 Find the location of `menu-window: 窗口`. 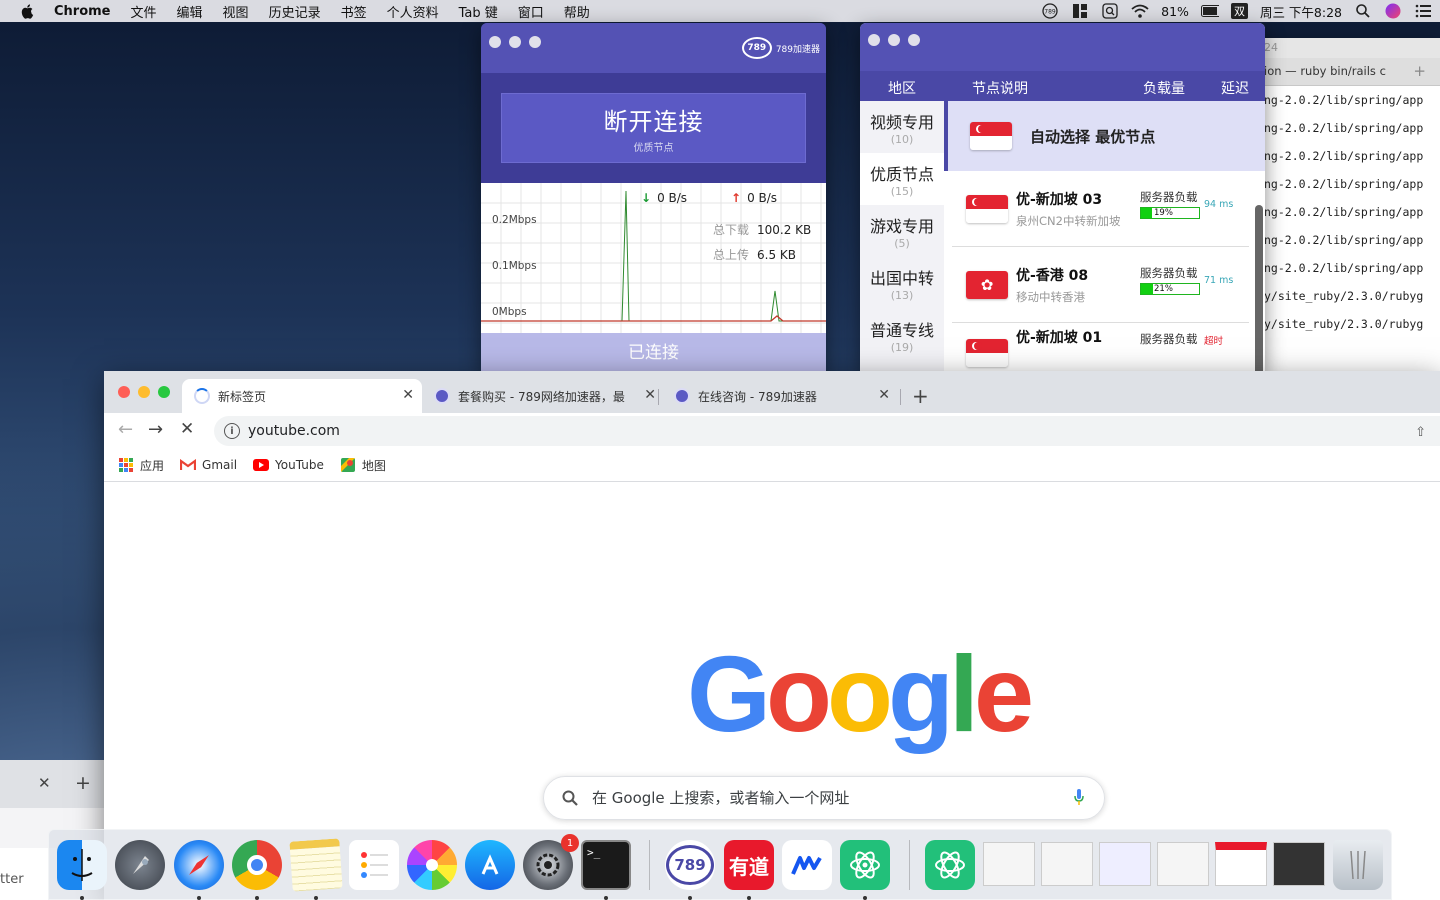

menu-window: 窗口 is located at coordinates (531, 11).